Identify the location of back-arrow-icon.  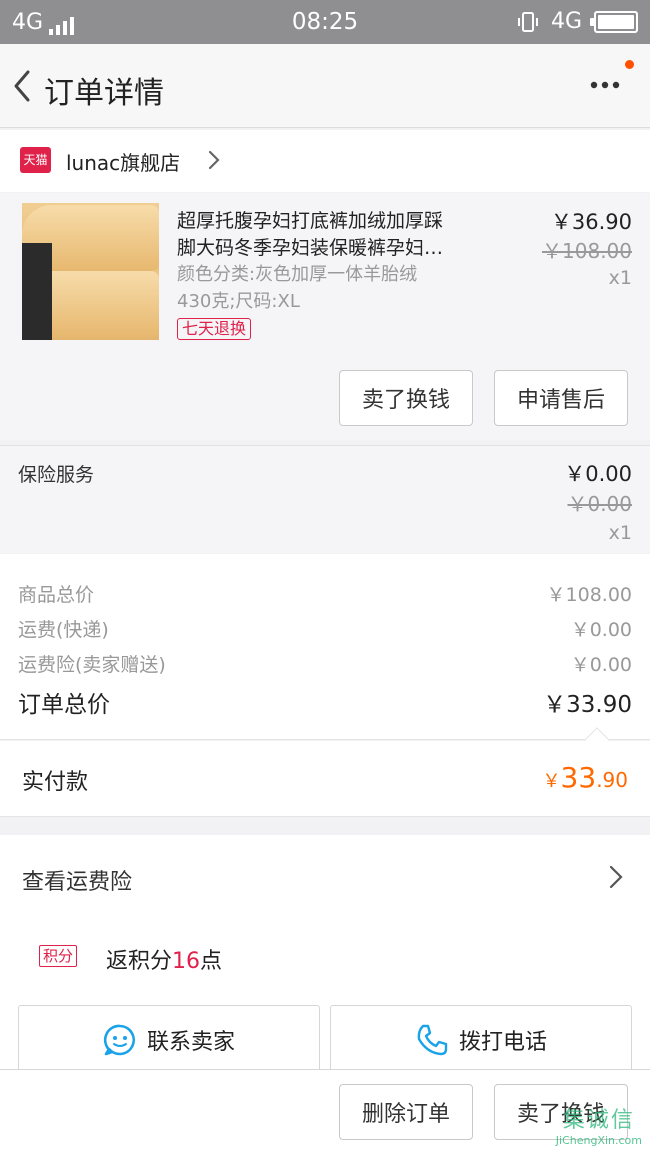
(23, 86).